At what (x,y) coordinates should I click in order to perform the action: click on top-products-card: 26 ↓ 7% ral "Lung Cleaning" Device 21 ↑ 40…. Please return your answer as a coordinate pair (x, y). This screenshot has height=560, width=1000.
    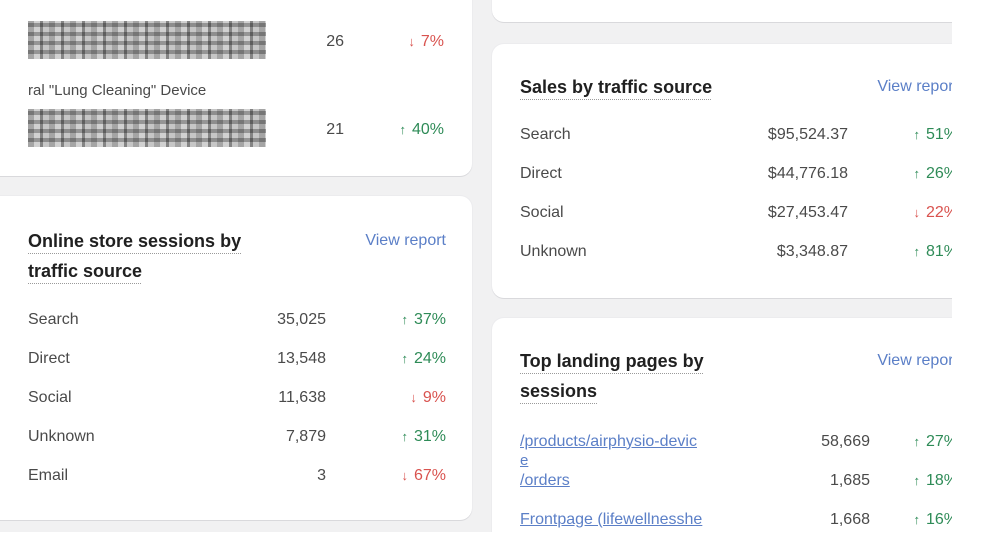
    Looking at the image, I should click on (236, 88).